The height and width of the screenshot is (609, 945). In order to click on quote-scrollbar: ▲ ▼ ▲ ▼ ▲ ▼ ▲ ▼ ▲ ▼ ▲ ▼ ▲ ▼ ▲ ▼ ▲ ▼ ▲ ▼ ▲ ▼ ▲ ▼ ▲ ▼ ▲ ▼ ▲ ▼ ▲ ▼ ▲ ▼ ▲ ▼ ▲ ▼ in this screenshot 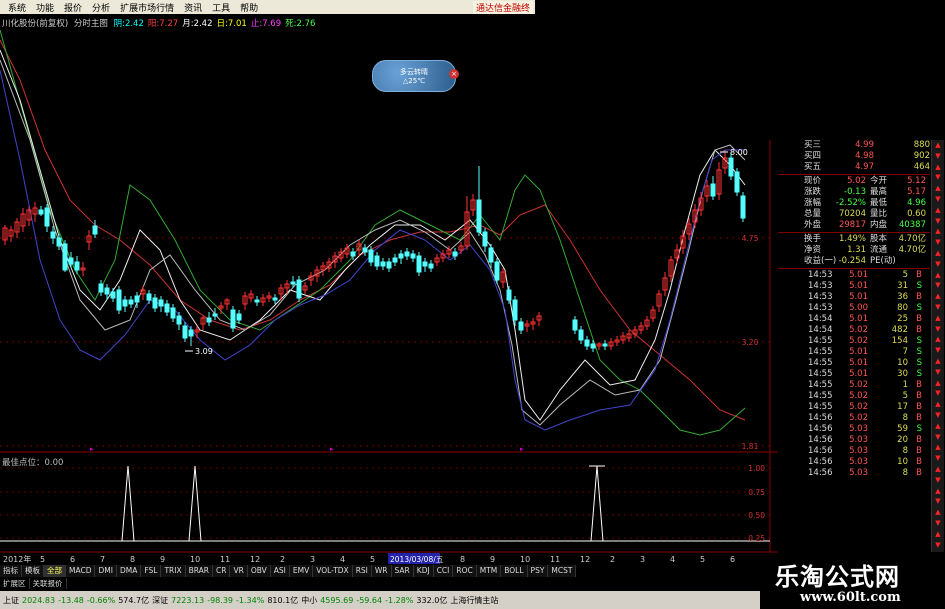, I will do `click(937, 346)`.